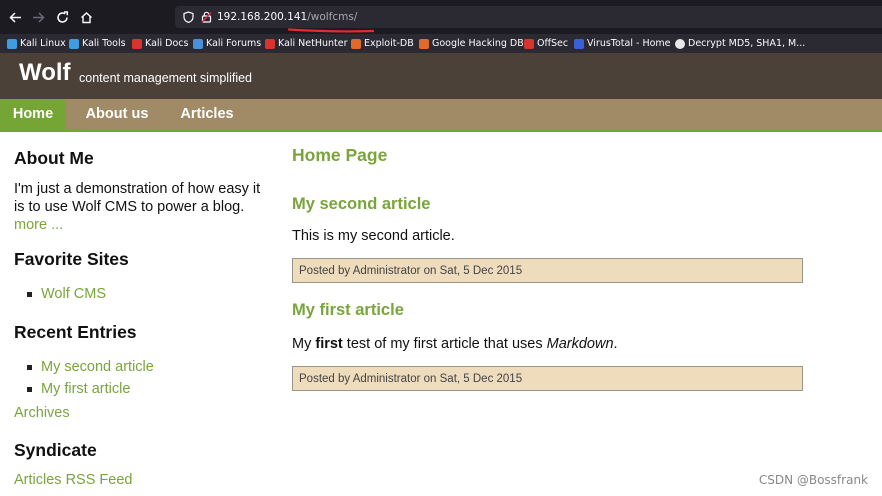 This screenshot has height=496, width=882. Describe the element at coordinates (304, 344) in the screenshot. I see `article-text: My` at that location.